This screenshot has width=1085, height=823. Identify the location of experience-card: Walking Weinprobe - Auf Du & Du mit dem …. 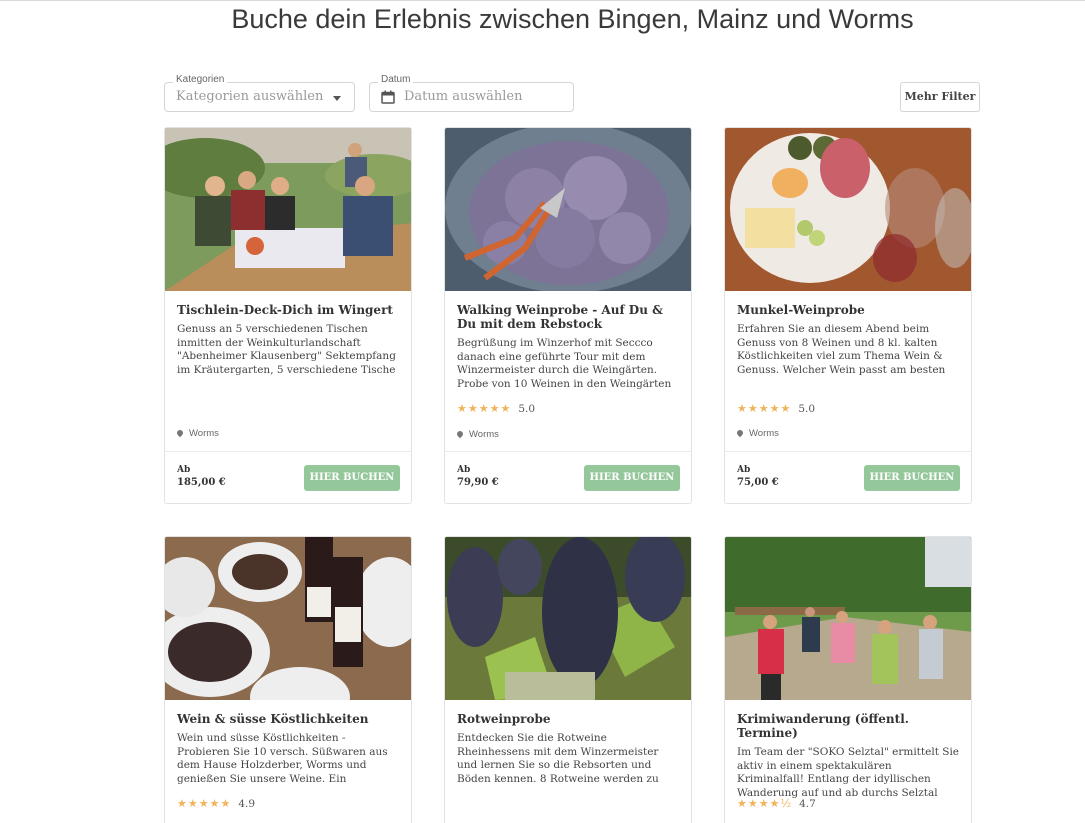
(568, 315).